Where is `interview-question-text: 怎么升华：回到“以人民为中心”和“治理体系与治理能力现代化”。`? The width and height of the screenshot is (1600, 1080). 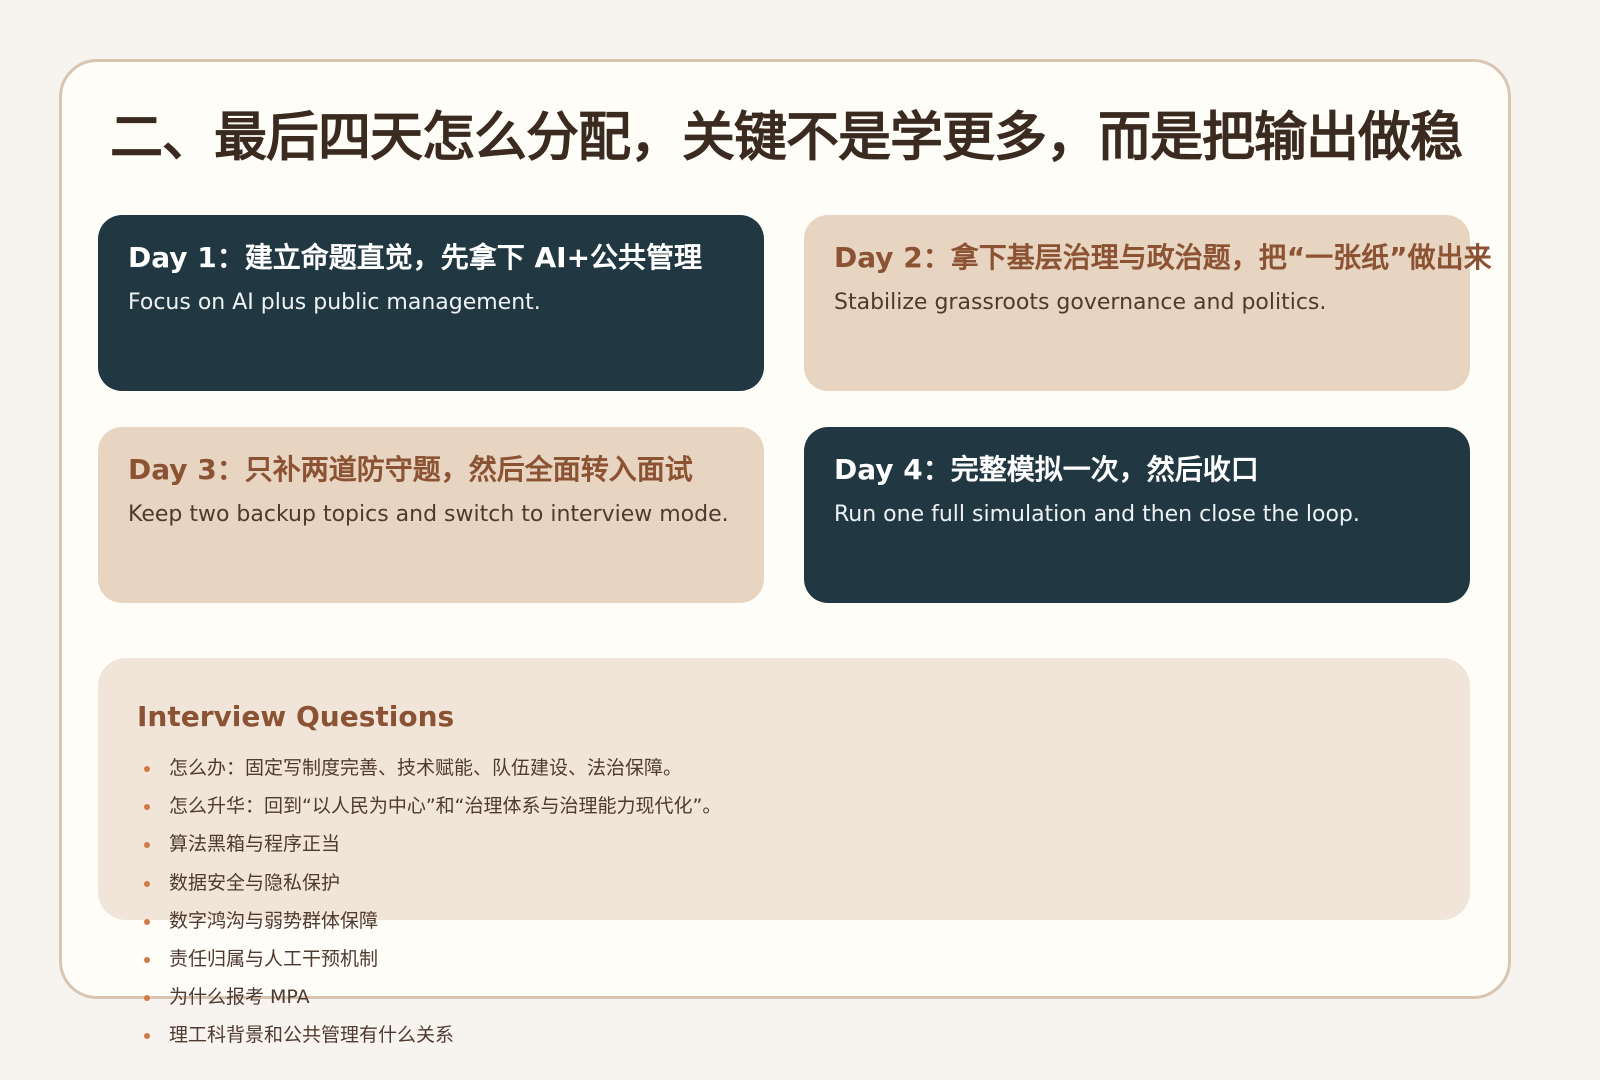 interview-question-text: 怎么升华：回到“以人民为中心”和“治理体系与治理能力现代化”。 is located at coordinates (445, 806).